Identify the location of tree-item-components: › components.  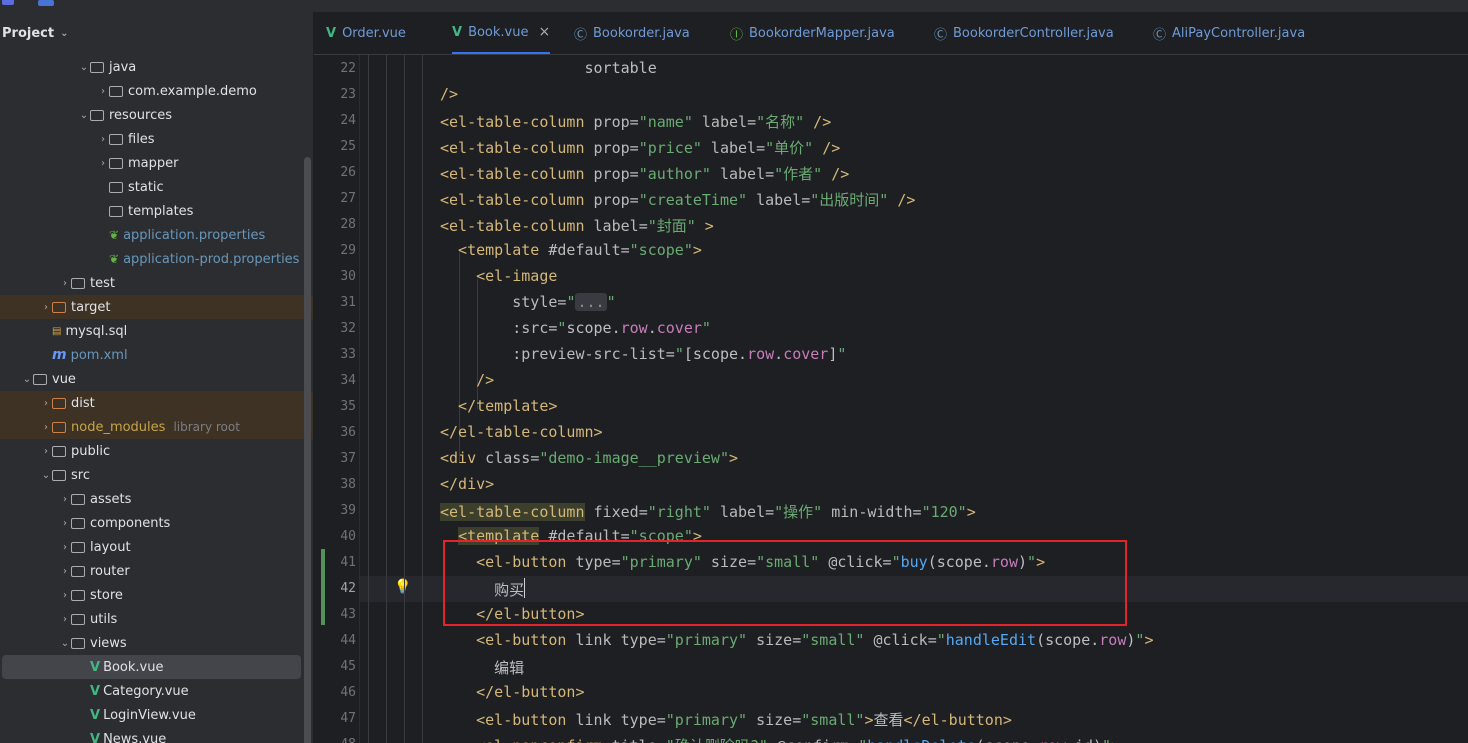
(156, 523).